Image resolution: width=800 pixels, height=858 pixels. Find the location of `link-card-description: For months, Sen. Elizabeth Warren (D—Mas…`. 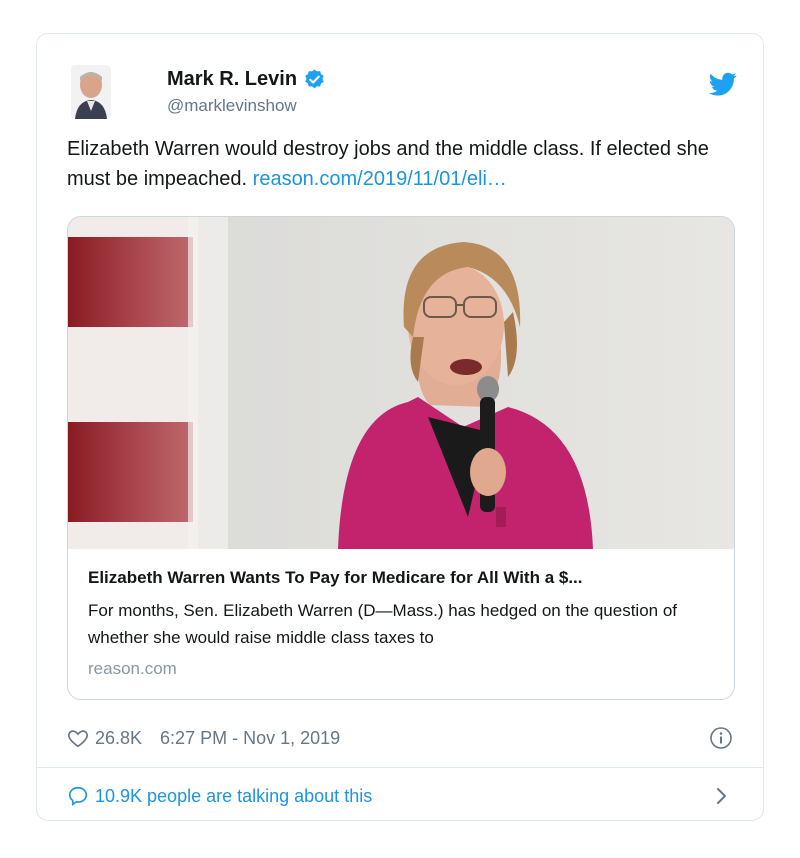

link-card-description: For months, Sen. Elizabeth Warren (D—Mas… is located at coordinates (382, 624).